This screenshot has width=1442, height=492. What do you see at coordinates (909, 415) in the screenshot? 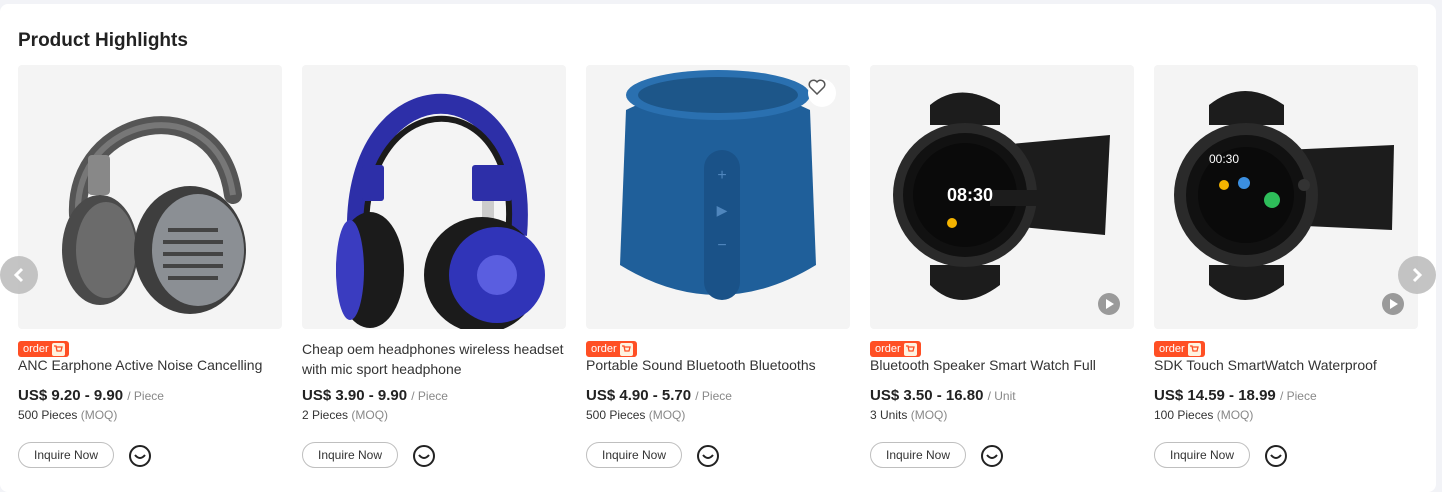
I see `product-moq: 3 Units (MOQ)` at bounding box center [909, 415].